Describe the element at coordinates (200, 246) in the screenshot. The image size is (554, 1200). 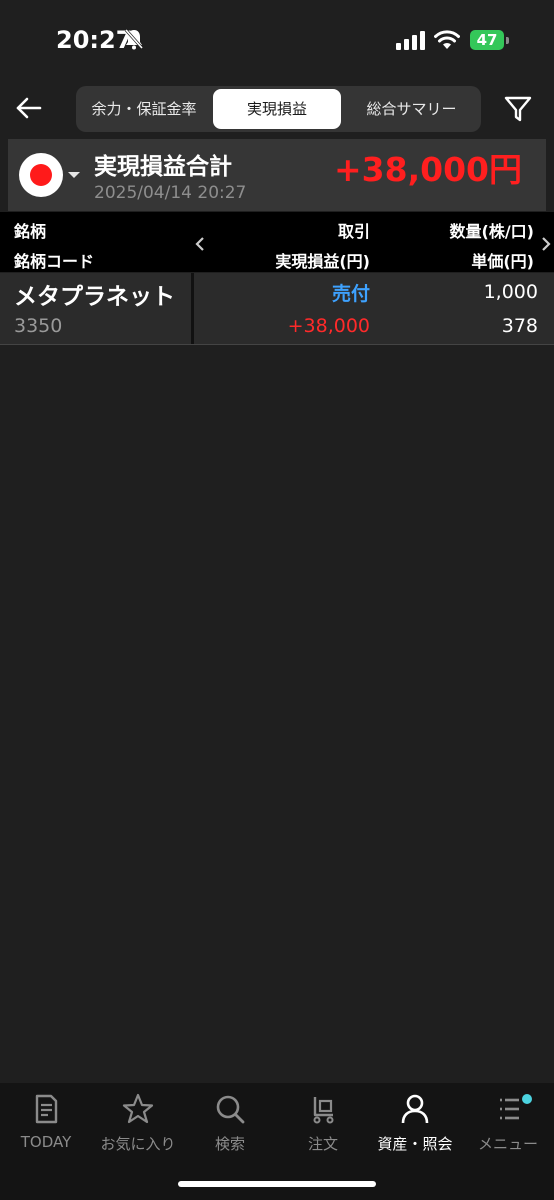
I see `chevron-left-icon` at that location.